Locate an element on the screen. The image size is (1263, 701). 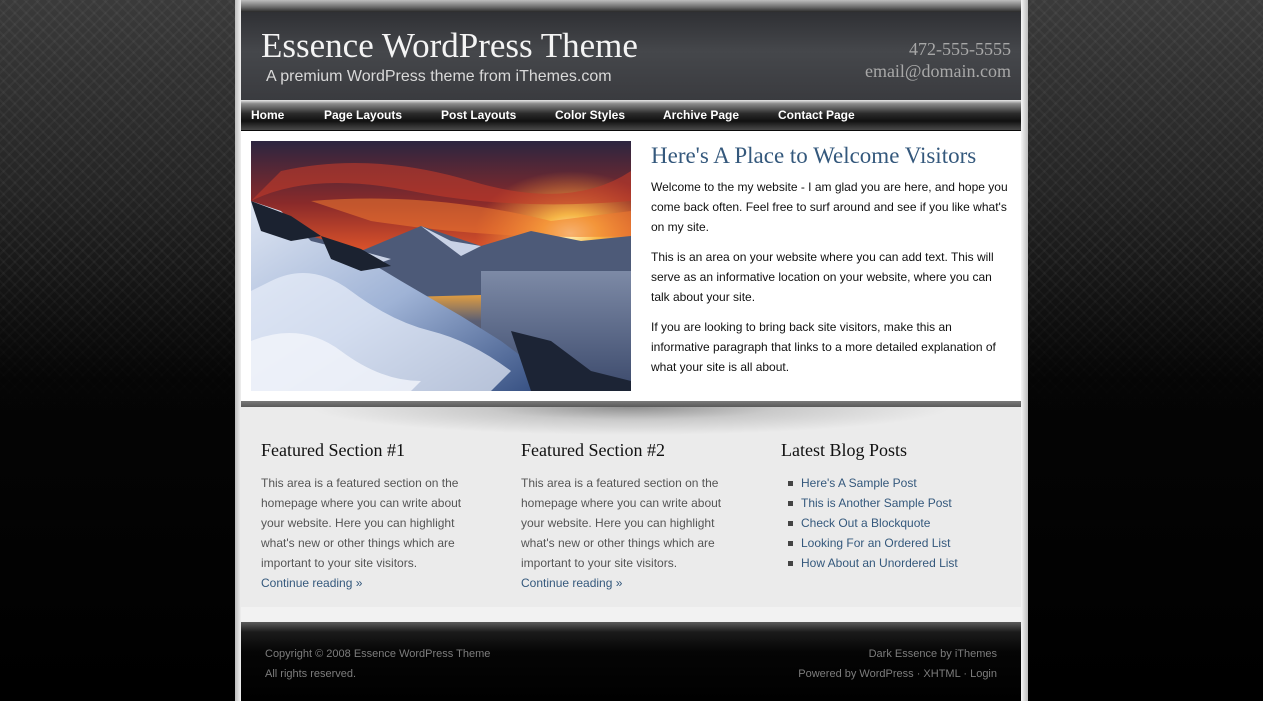
latest-post-label: This is Another Sample Post is located at coordinates (876, 503).